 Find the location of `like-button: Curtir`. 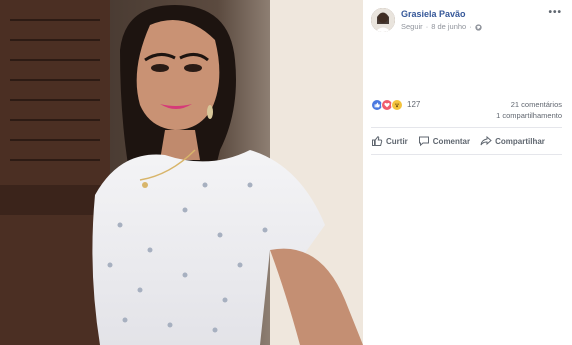

like-button: Curtir is located at coordinates (389, 141).